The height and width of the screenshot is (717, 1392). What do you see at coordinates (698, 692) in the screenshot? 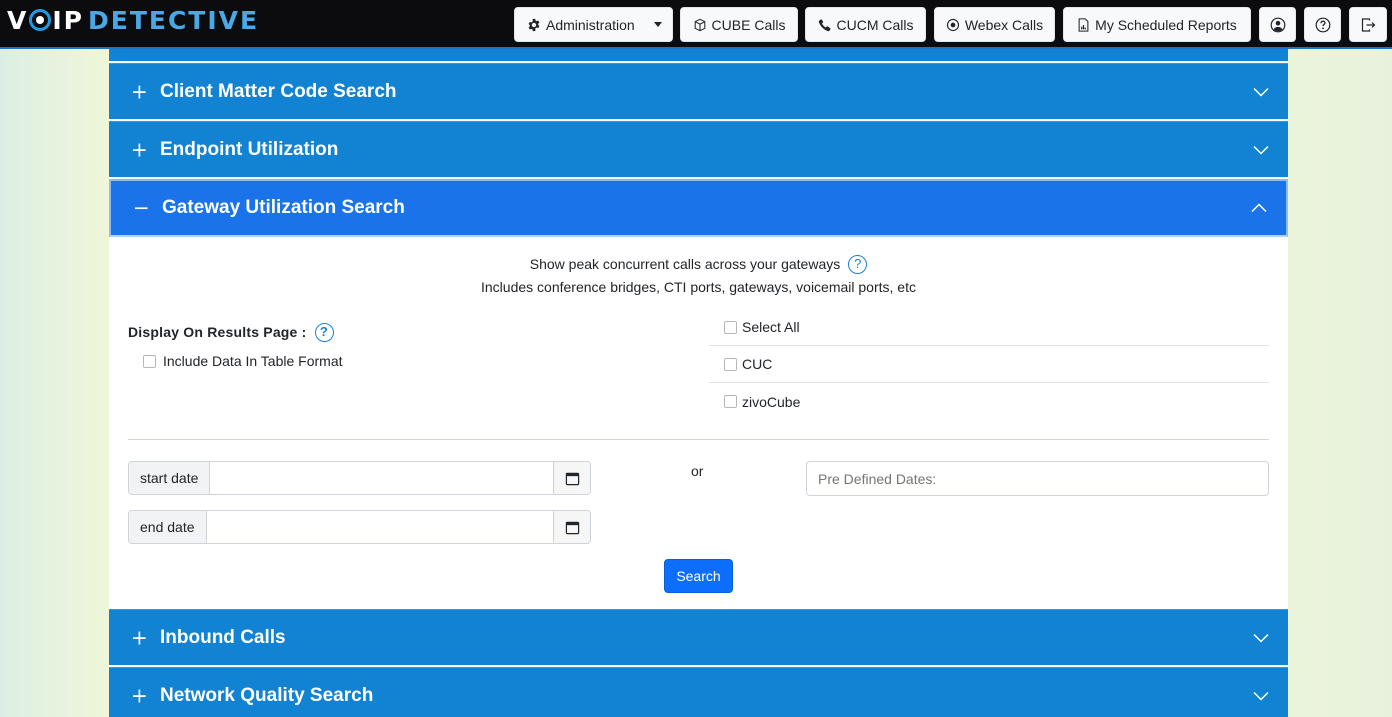
I see `accordion-header-network-quality-search: + Network Quality Search` at bounding box center [698, 692].